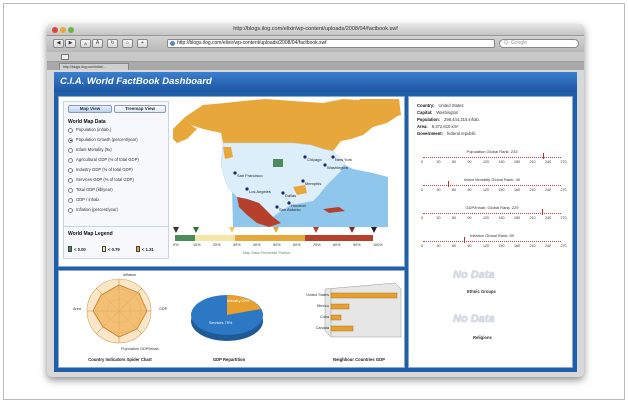 The width and height of the screenshot is (628, 403). What do you see at coordinates (107, 139) in the screenshot?
I see `map-data-option-label: Population Growth (percent/year)` at bounding box center [107, 139].